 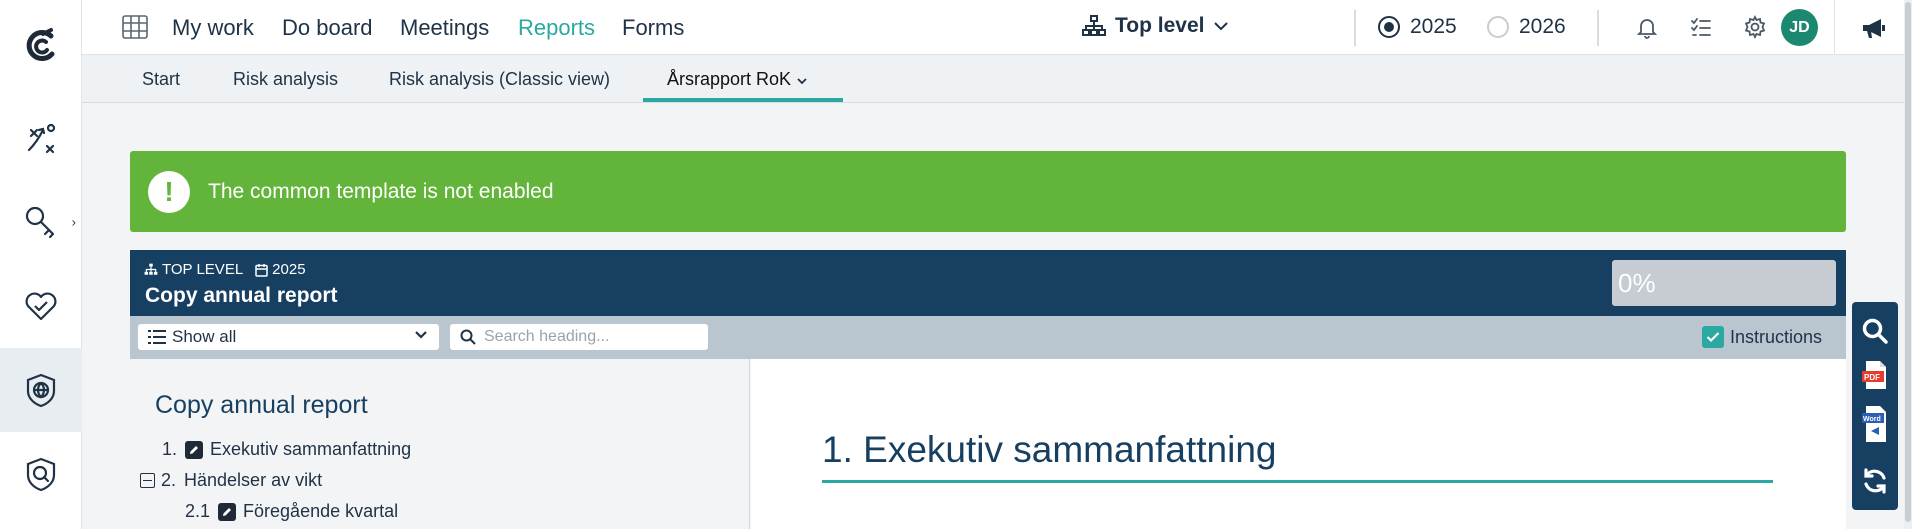 I want to click on logo-icon, so click(x=41, y=46).